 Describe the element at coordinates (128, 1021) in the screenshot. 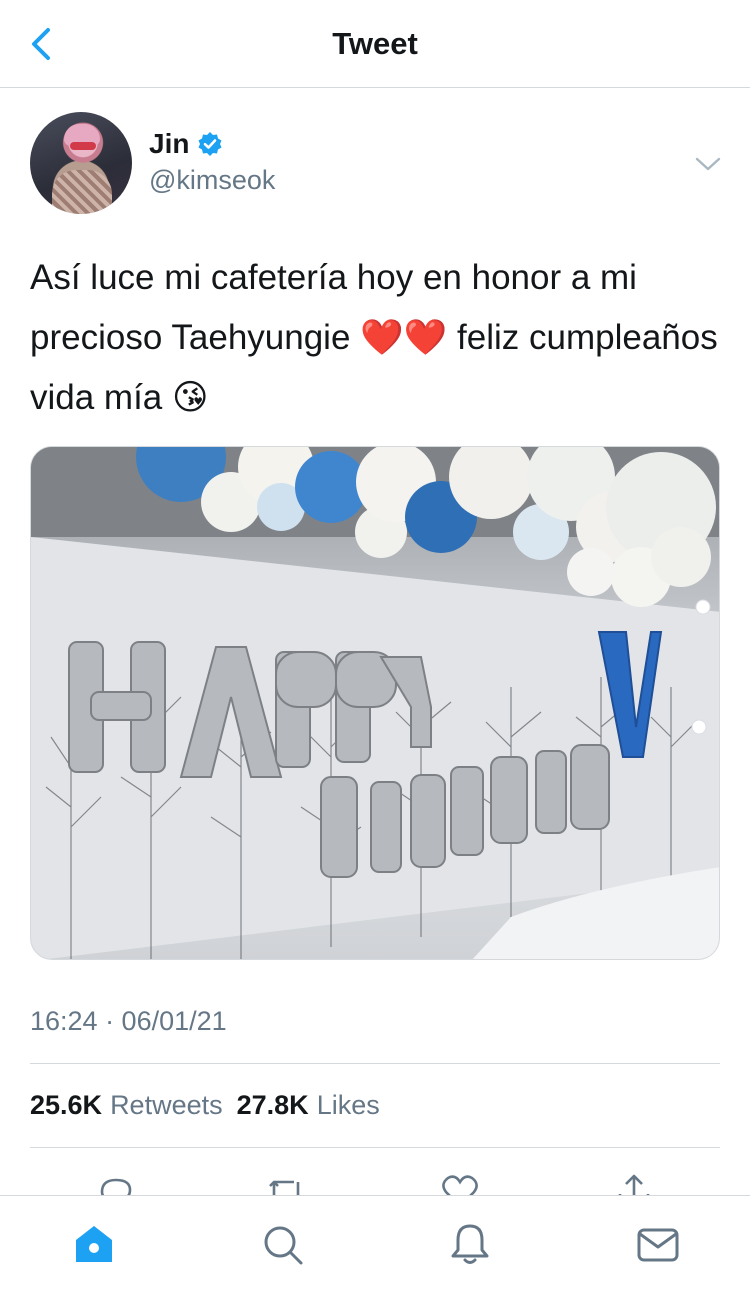

I see `tweet-timestamp: 16:24 · 06/01/21` at that location.